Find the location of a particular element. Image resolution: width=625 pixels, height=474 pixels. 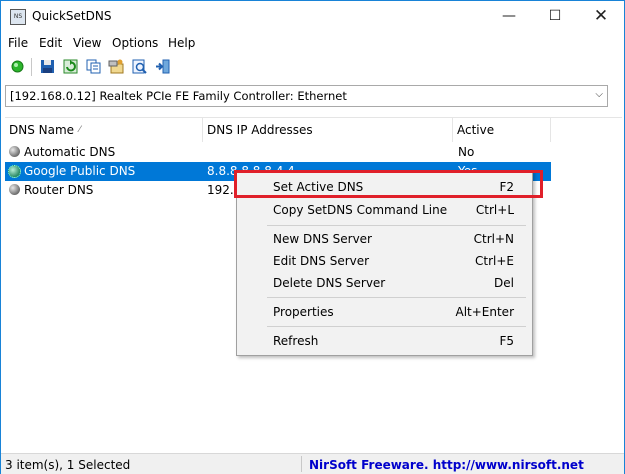

dns-name-cell: Router DNS is located at coordinates (59, 190).